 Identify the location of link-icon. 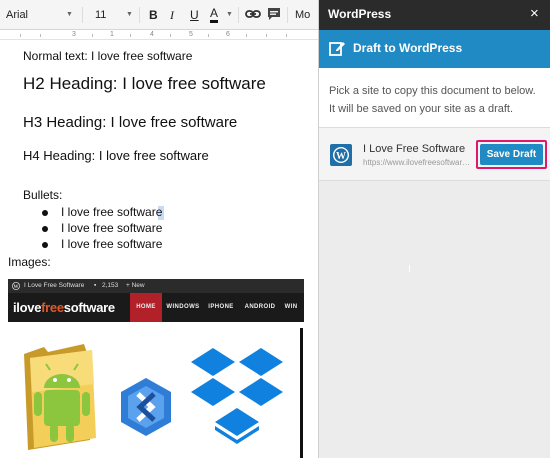
(253, 16).